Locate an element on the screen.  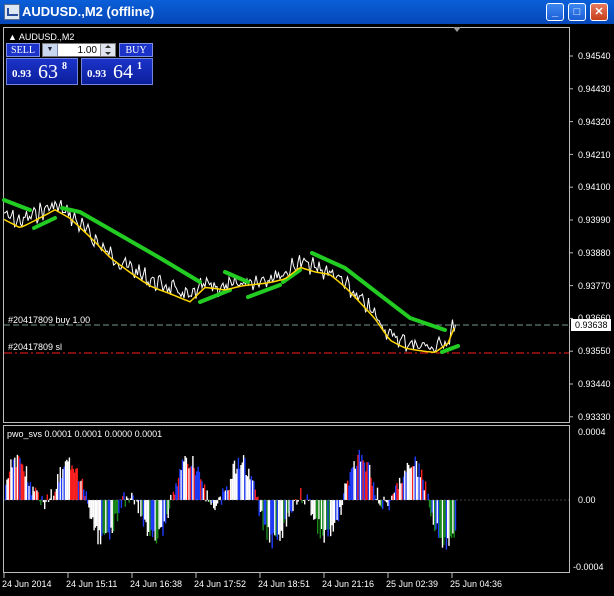
lot-size-field: ▼ is located at coordinates (79, 50).